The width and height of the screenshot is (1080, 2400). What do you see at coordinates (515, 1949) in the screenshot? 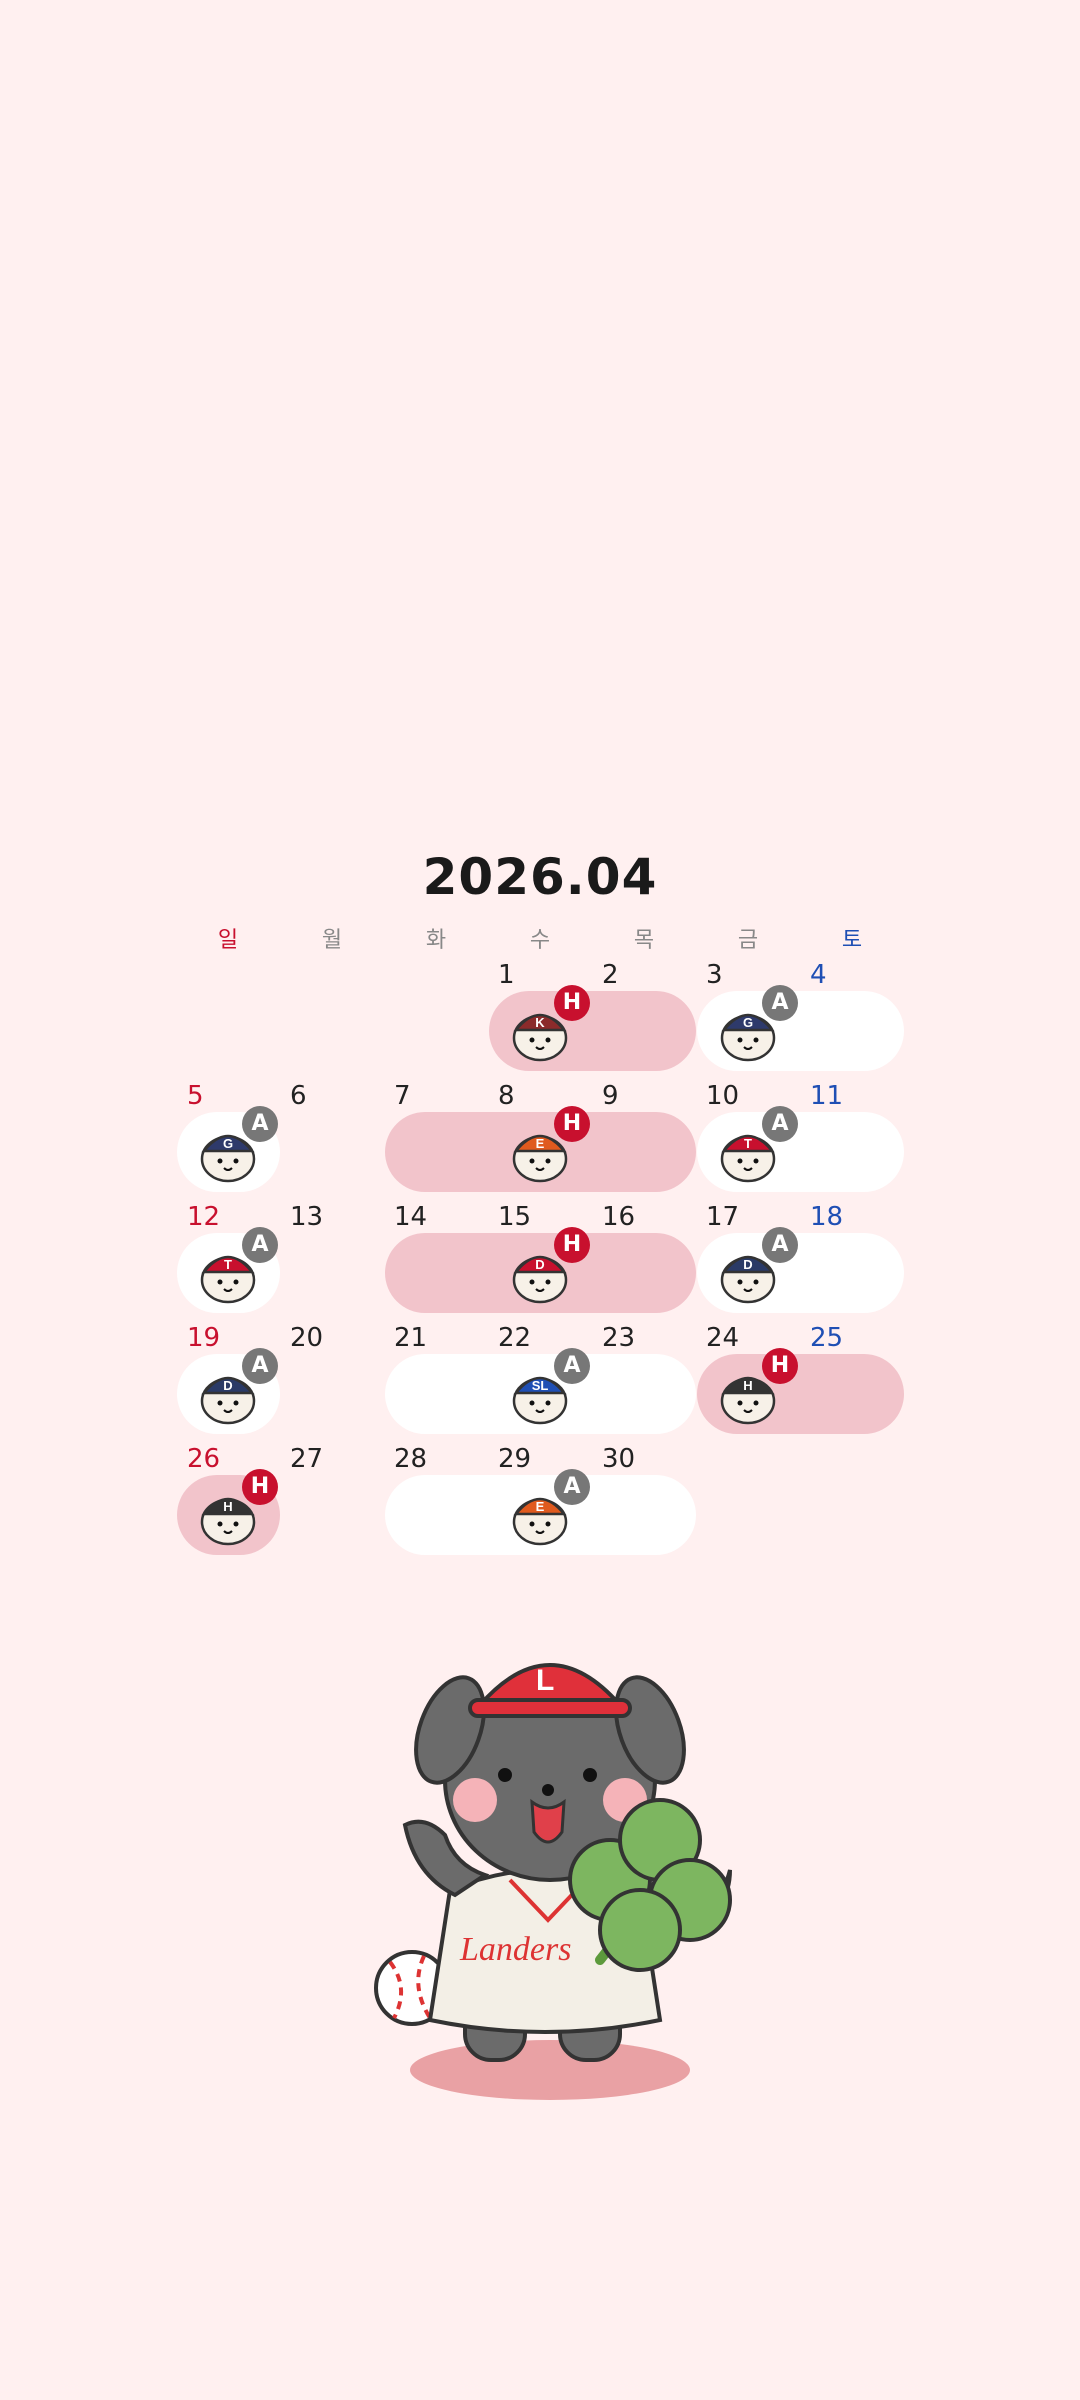
I see `jersey-text: Landers` at bounding box center [515, 1949].